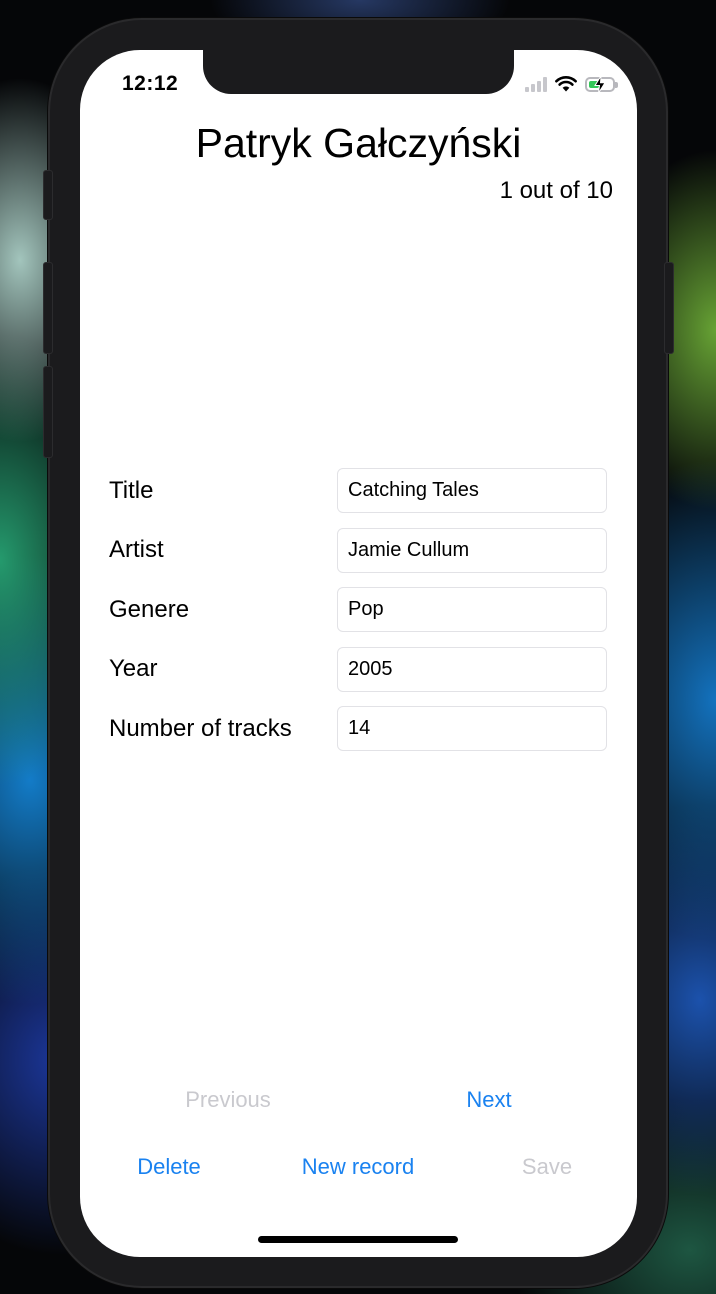 The width and height of the screenshot is (716, 1294). I want to click on save-button: Save, so click(547, 1167).